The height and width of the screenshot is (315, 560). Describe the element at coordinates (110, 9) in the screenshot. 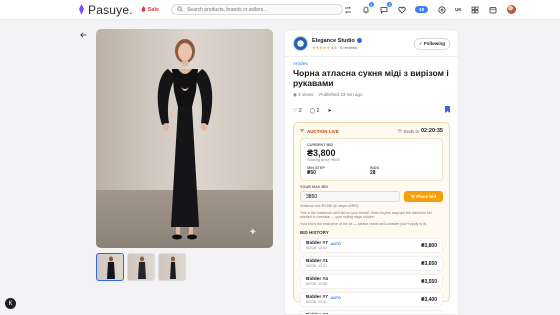

I see `brand-name: Pasuye.` at that location.